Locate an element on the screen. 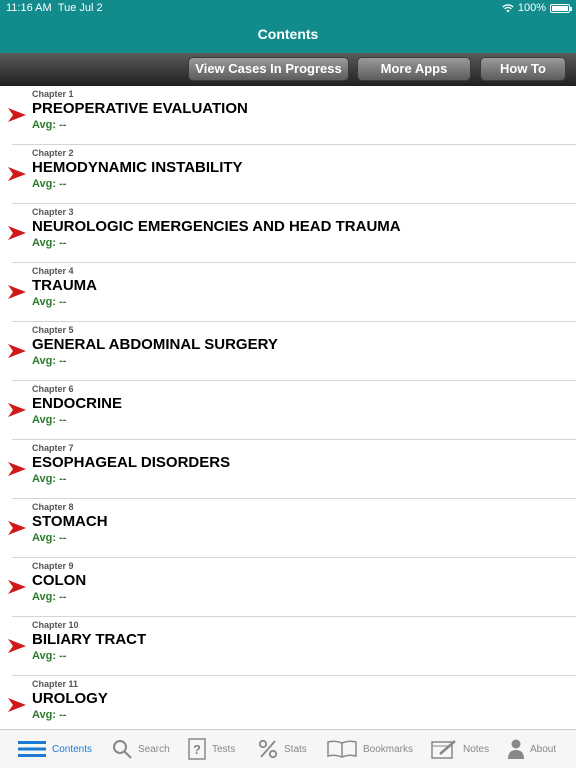 The width and height of the screenshot is (576, 768). chapter-title: BILIARY TRACT is located at coordinates (89, 639).